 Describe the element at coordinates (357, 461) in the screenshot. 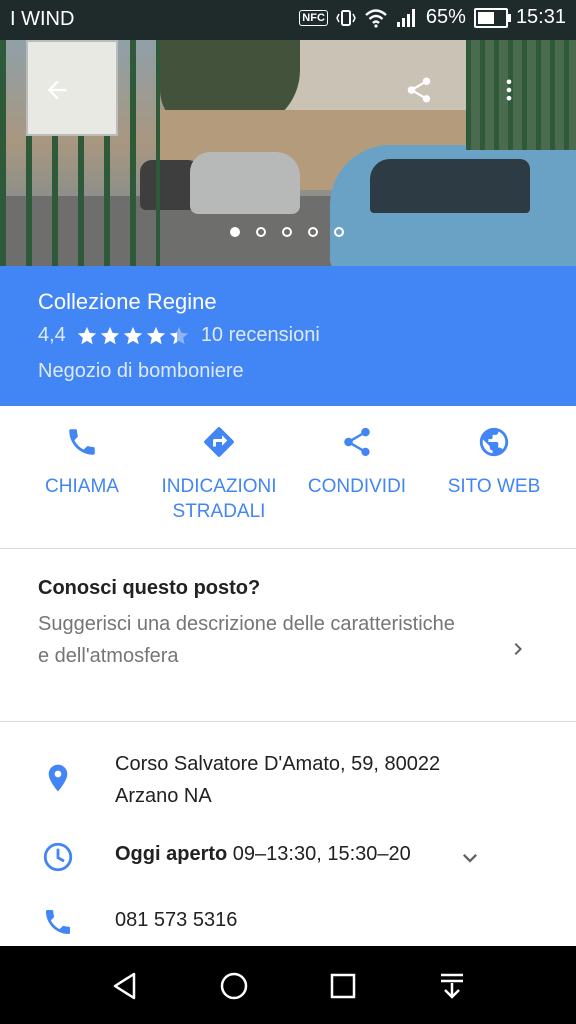

I see `share-action-button: CONDIVIDI` at that location.